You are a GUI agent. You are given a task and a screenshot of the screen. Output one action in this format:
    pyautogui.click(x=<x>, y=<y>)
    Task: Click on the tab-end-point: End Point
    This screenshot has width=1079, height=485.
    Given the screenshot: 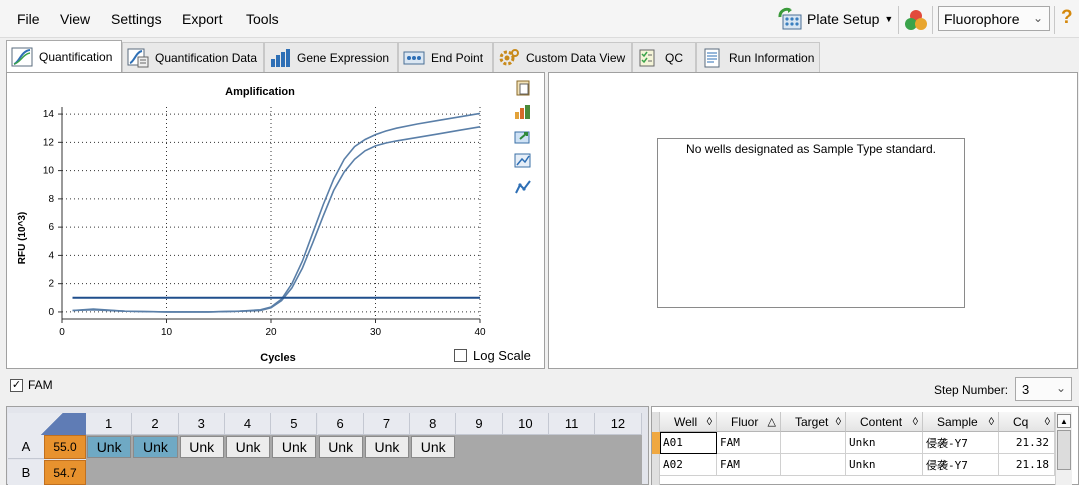 What is the action you would take?
    pyautogui.click(x=445, y=57)
    